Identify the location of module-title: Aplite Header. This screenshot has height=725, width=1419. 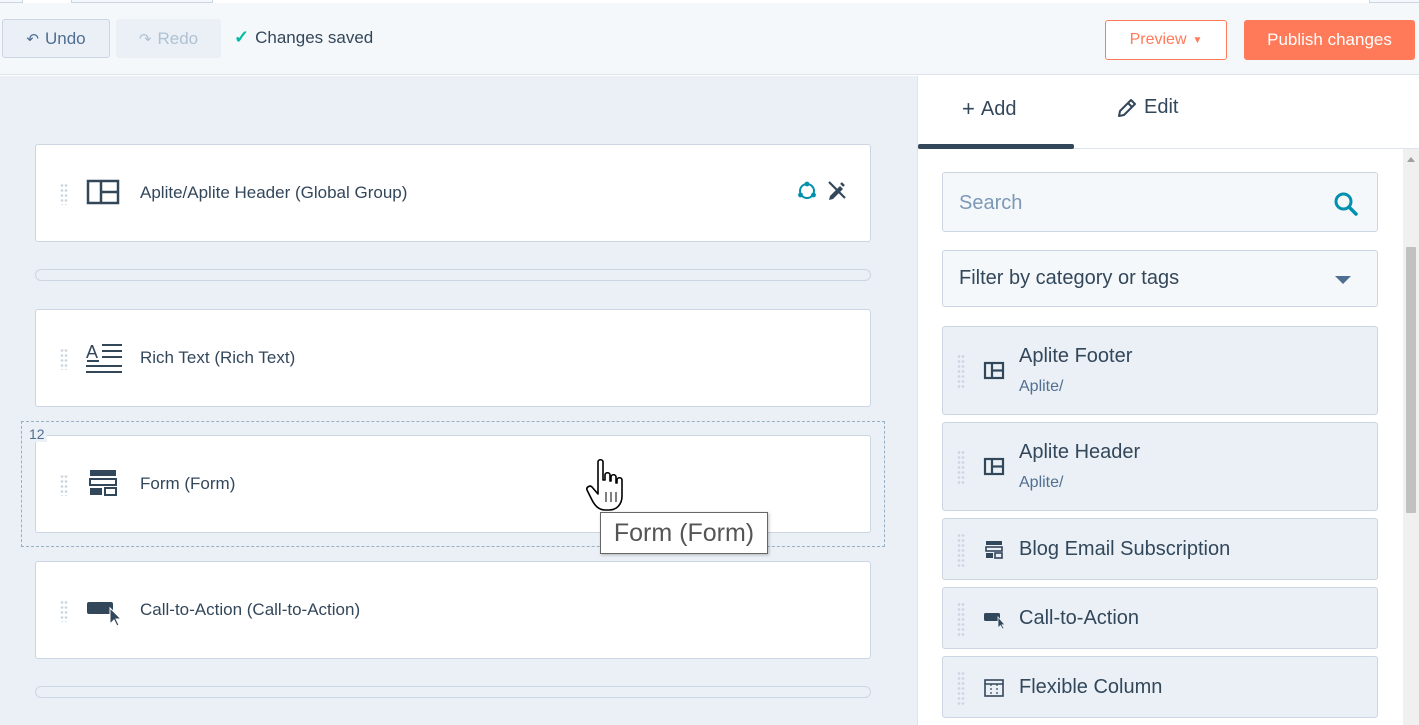
(1080, 452).